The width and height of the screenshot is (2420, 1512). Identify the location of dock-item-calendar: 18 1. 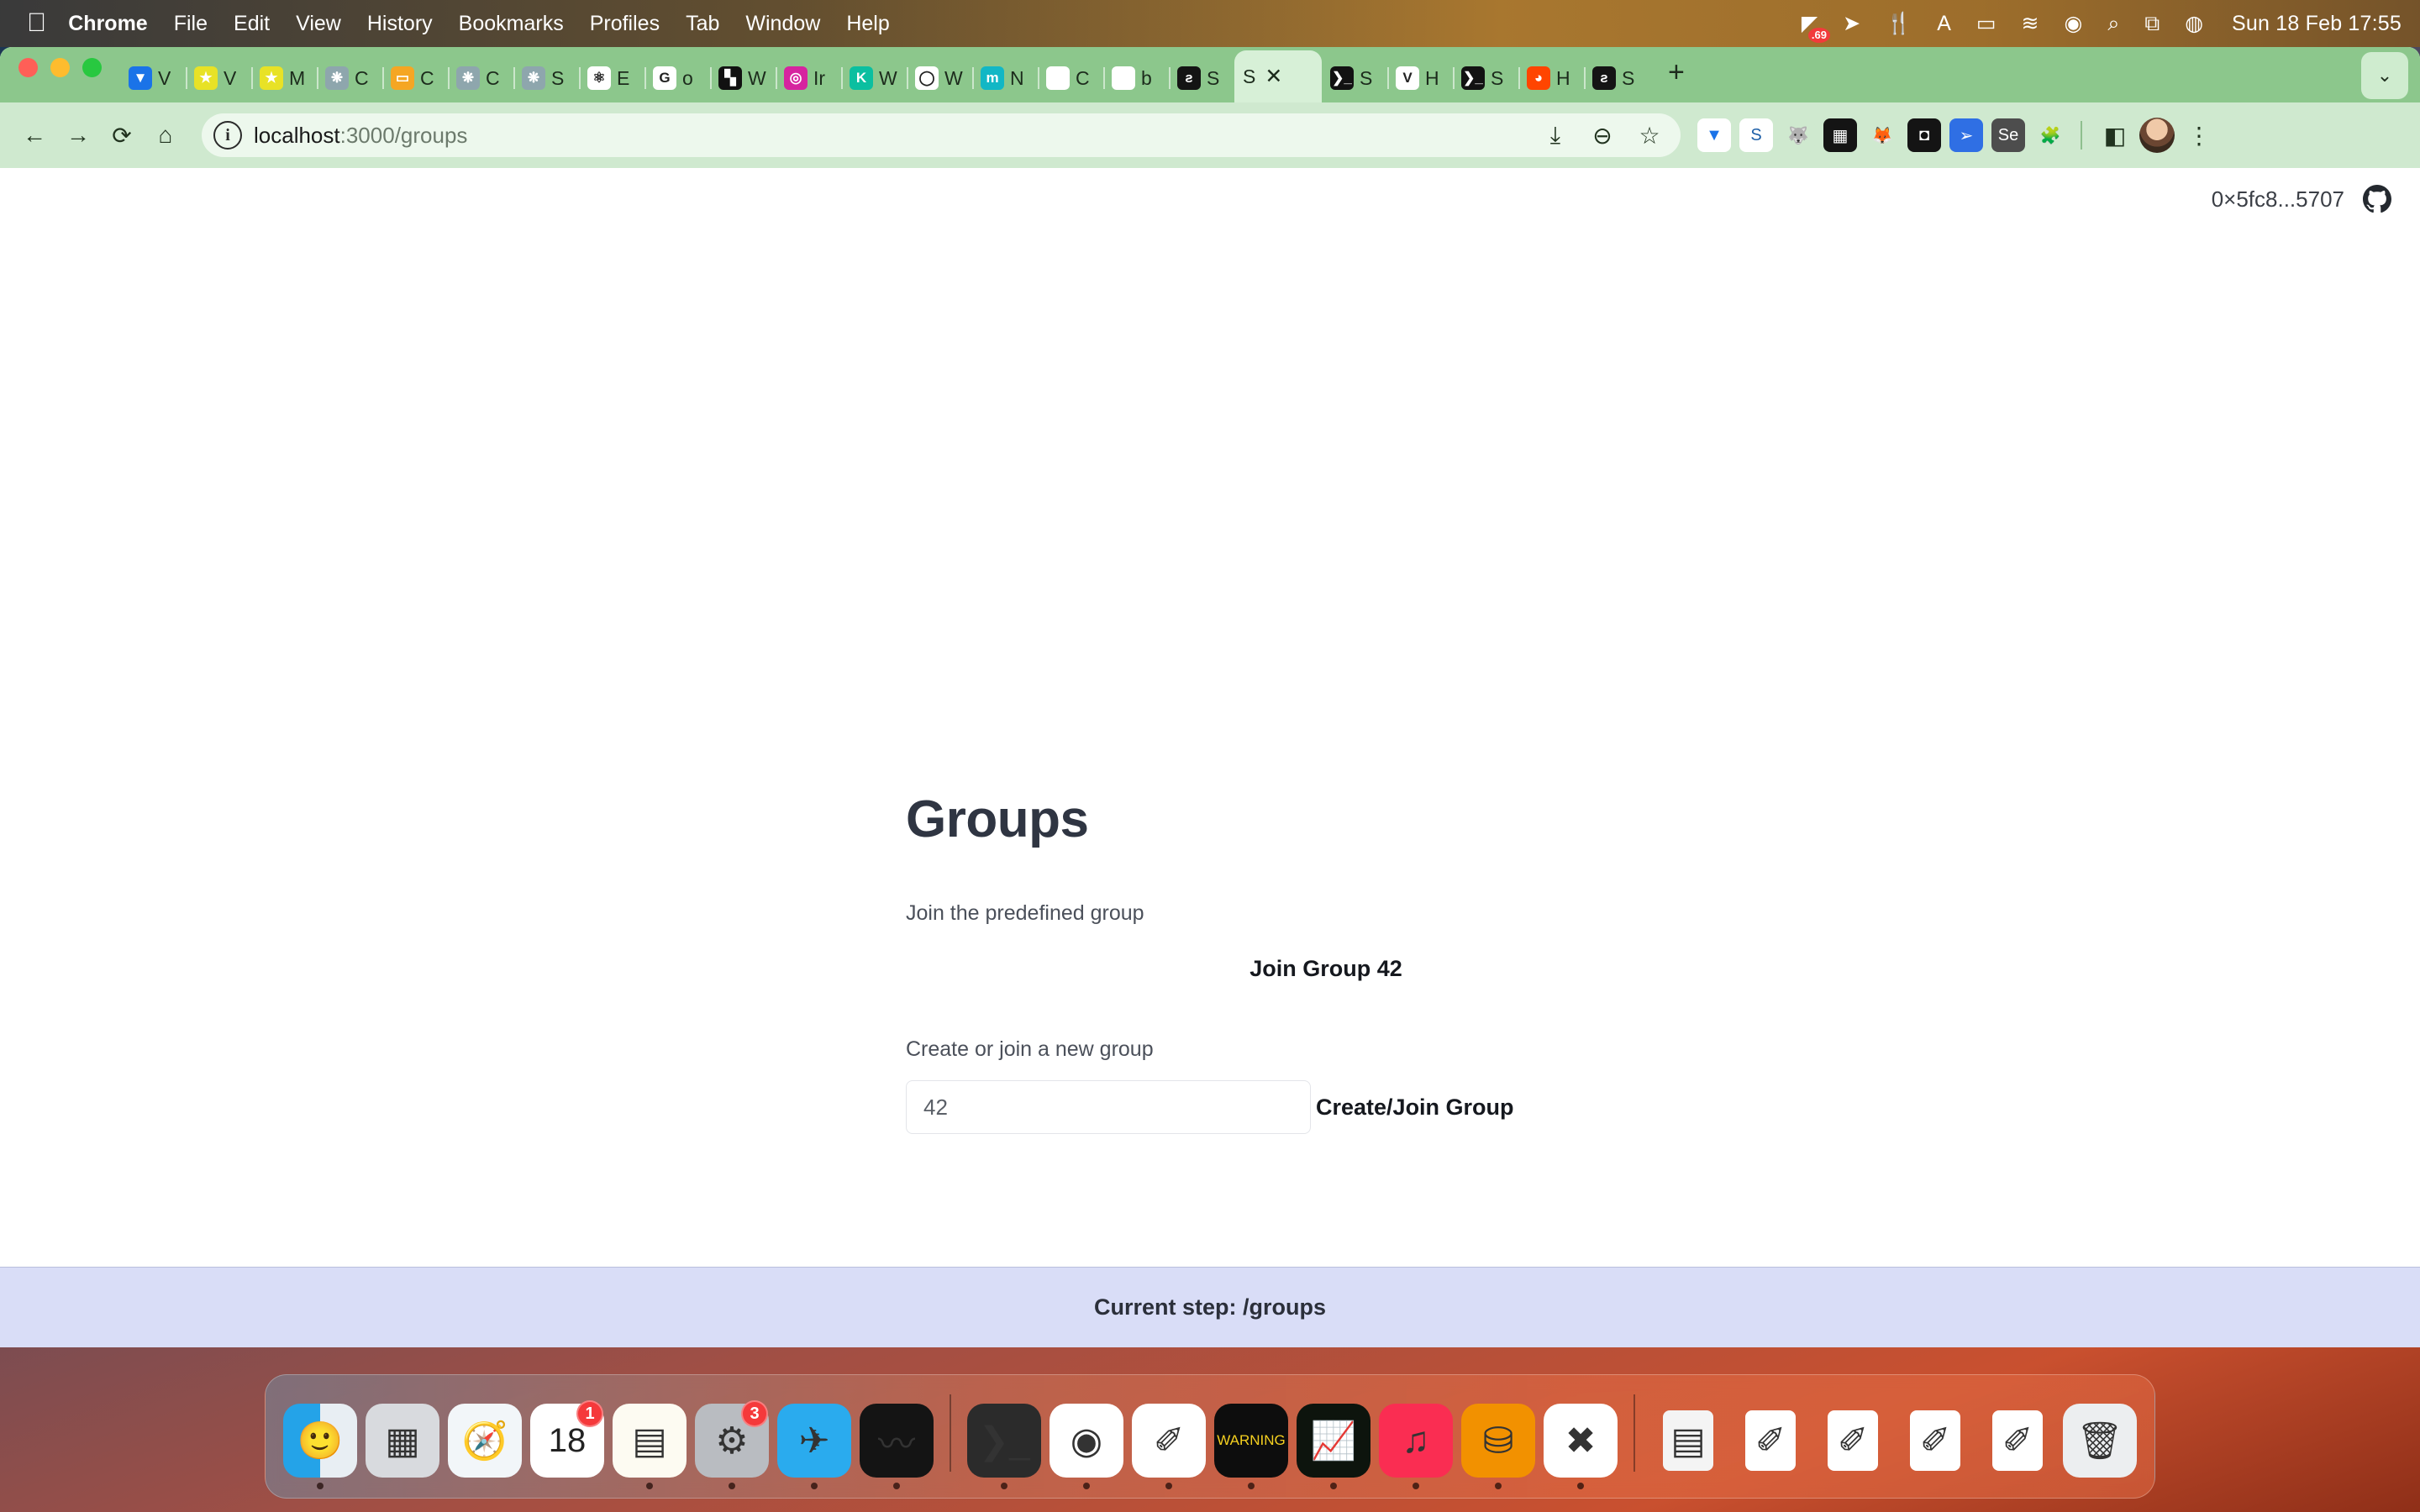
(567, 1441).